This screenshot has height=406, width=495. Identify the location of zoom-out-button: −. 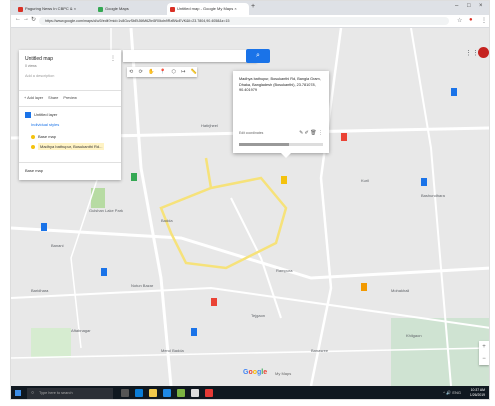
(484, 359).